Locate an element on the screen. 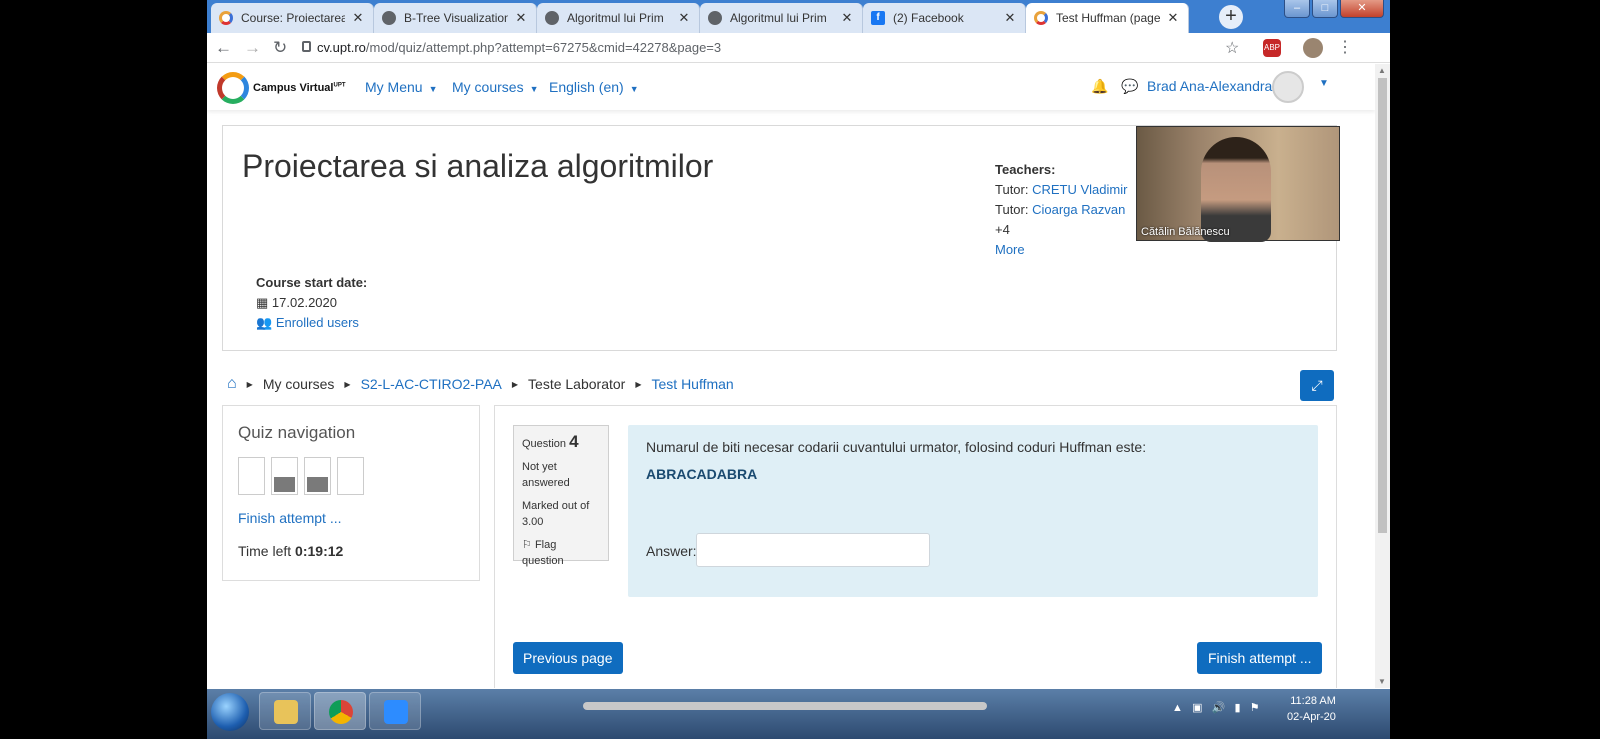  teacher-role: Tutor: is located at coordinates (1012, 189).